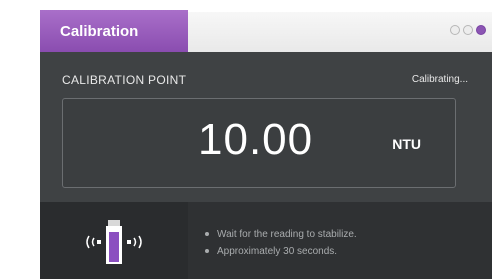 The height and width of the screenshot is (279, 494). I want to click on calibration-tab-label: Calibration, so click(99, 31).